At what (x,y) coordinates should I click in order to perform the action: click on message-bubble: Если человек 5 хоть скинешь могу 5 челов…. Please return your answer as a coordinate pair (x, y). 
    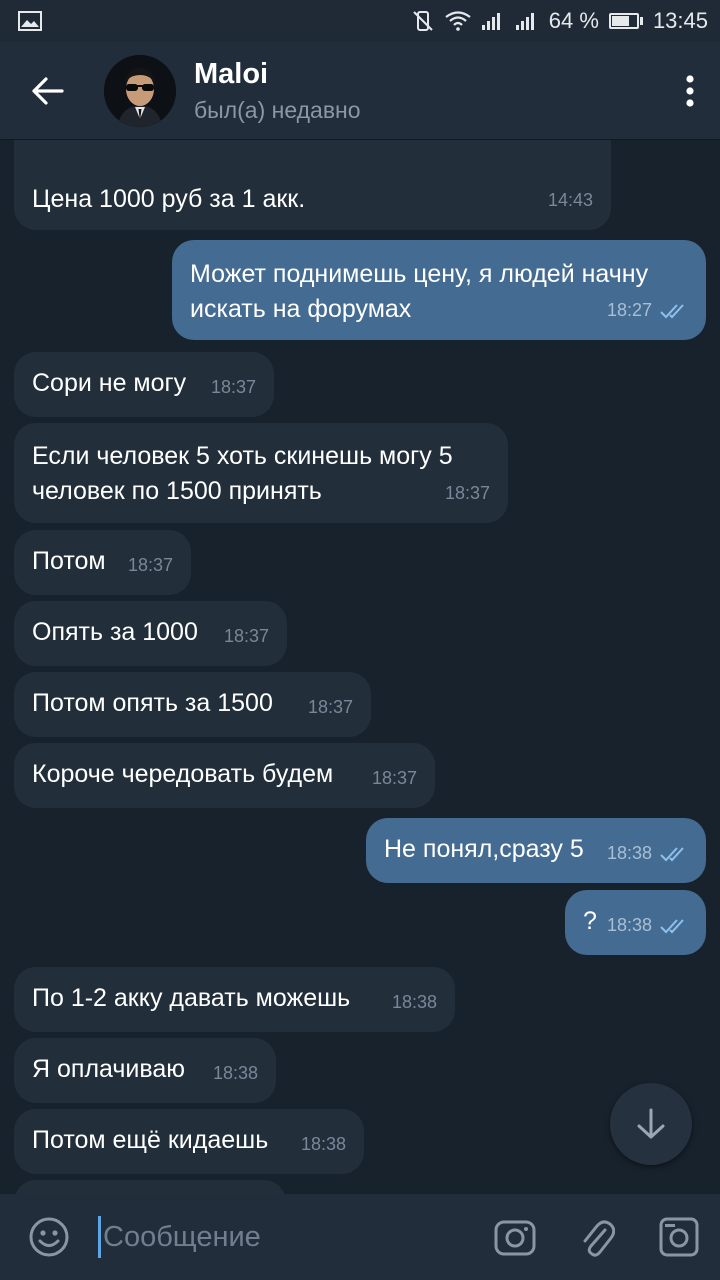
    Looking at the image, I should click on (261, 473).